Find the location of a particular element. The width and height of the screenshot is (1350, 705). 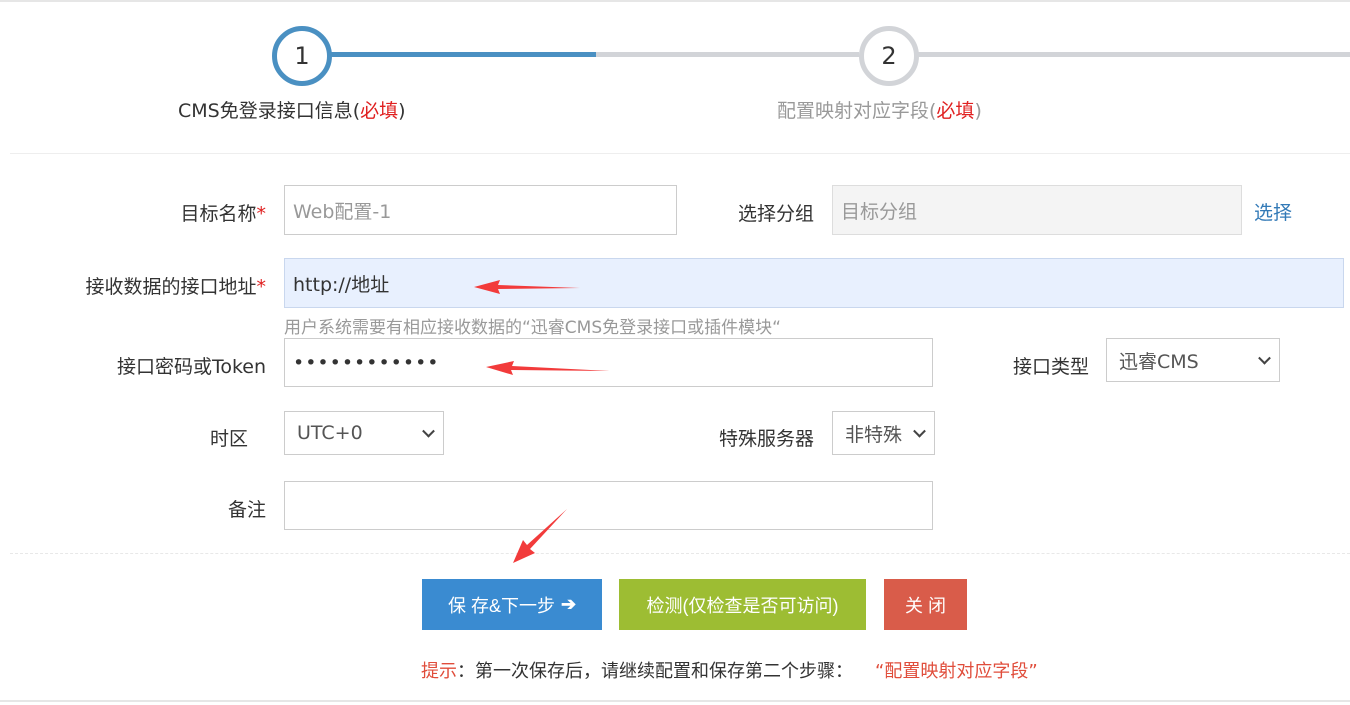

step-1-circle: 1 is located at coordinates (302, 56).